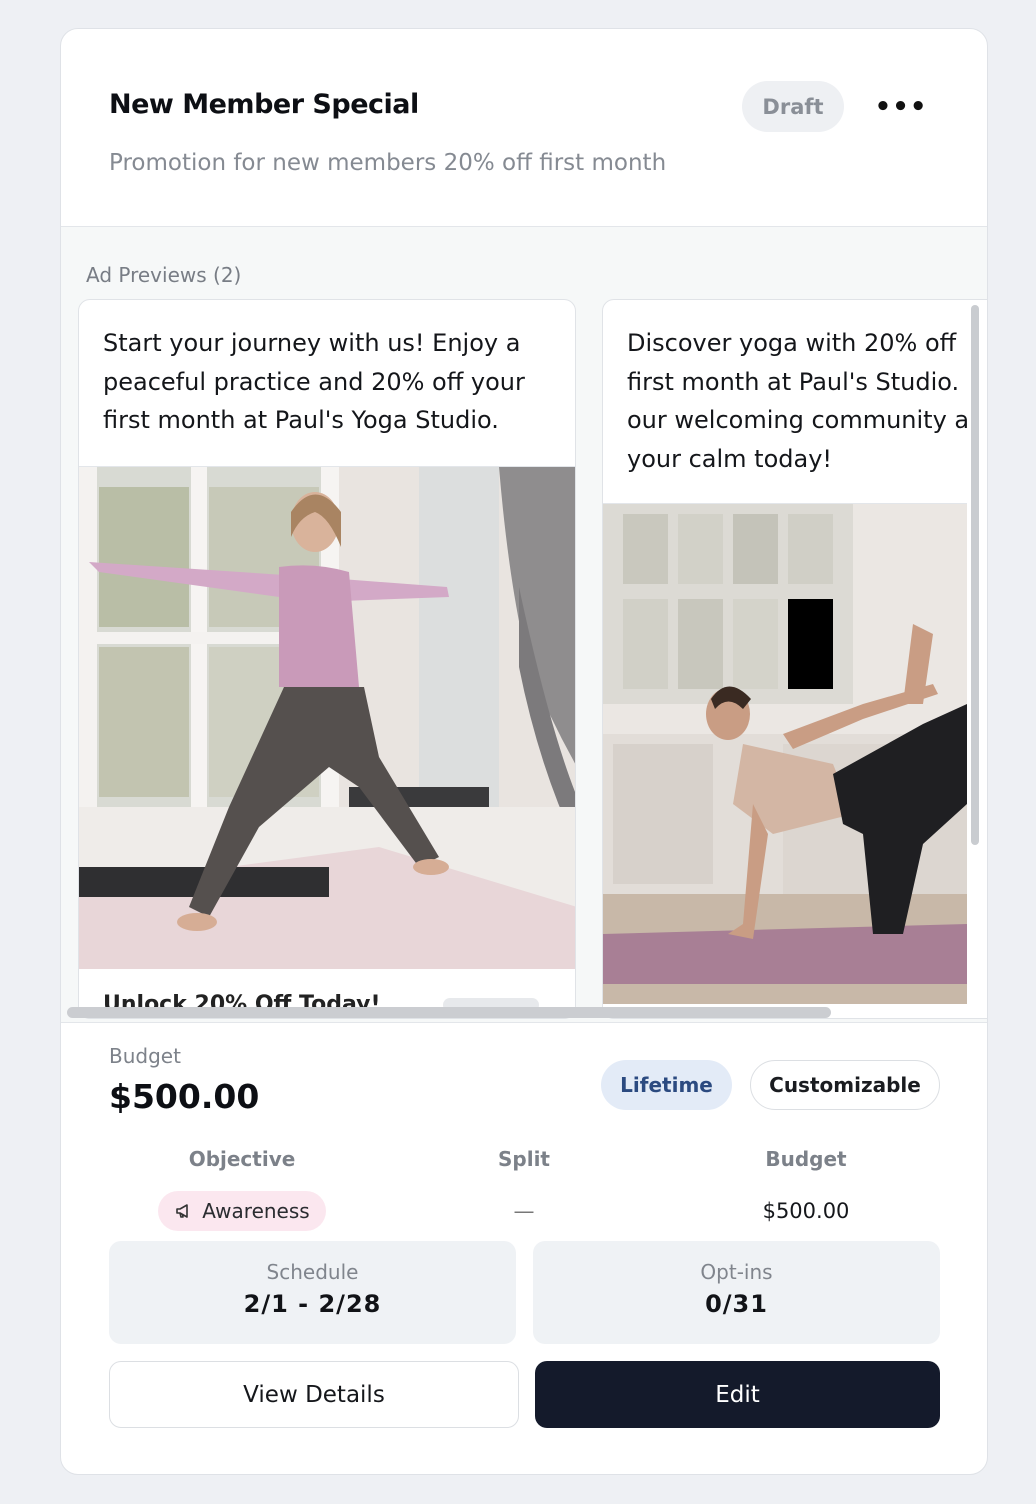 The image size is (1036, 1504). I want to click on schedule-box: Schedule 2/1 - 2/28, so click(312, 1292).